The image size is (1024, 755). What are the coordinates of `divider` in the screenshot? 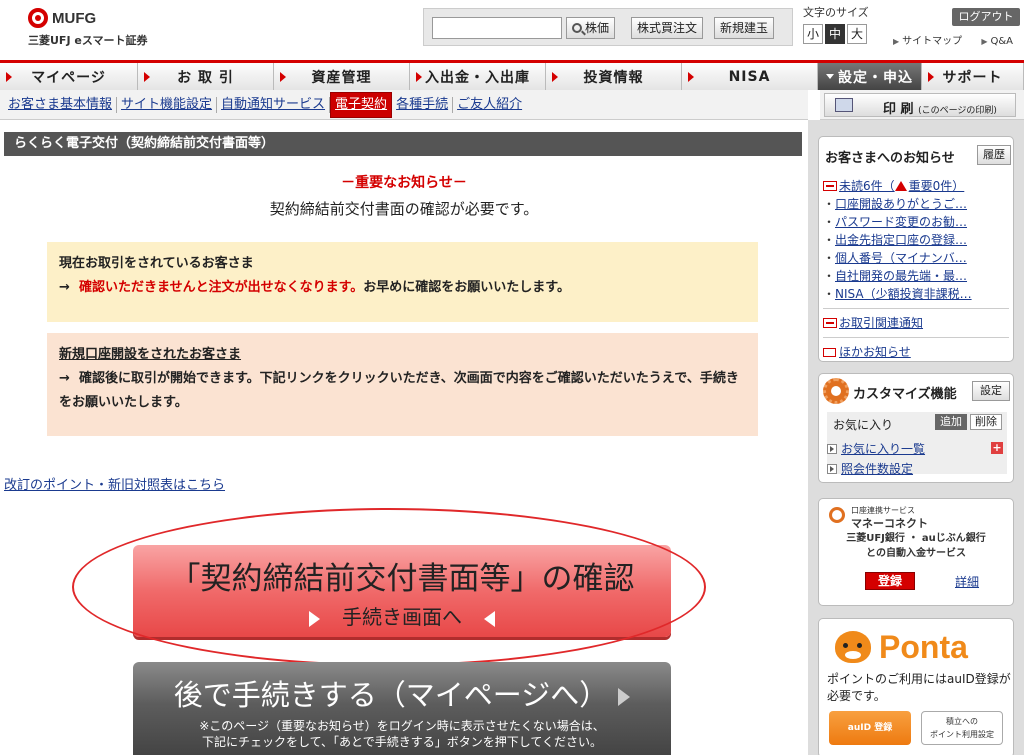 It's located at (916, 337).